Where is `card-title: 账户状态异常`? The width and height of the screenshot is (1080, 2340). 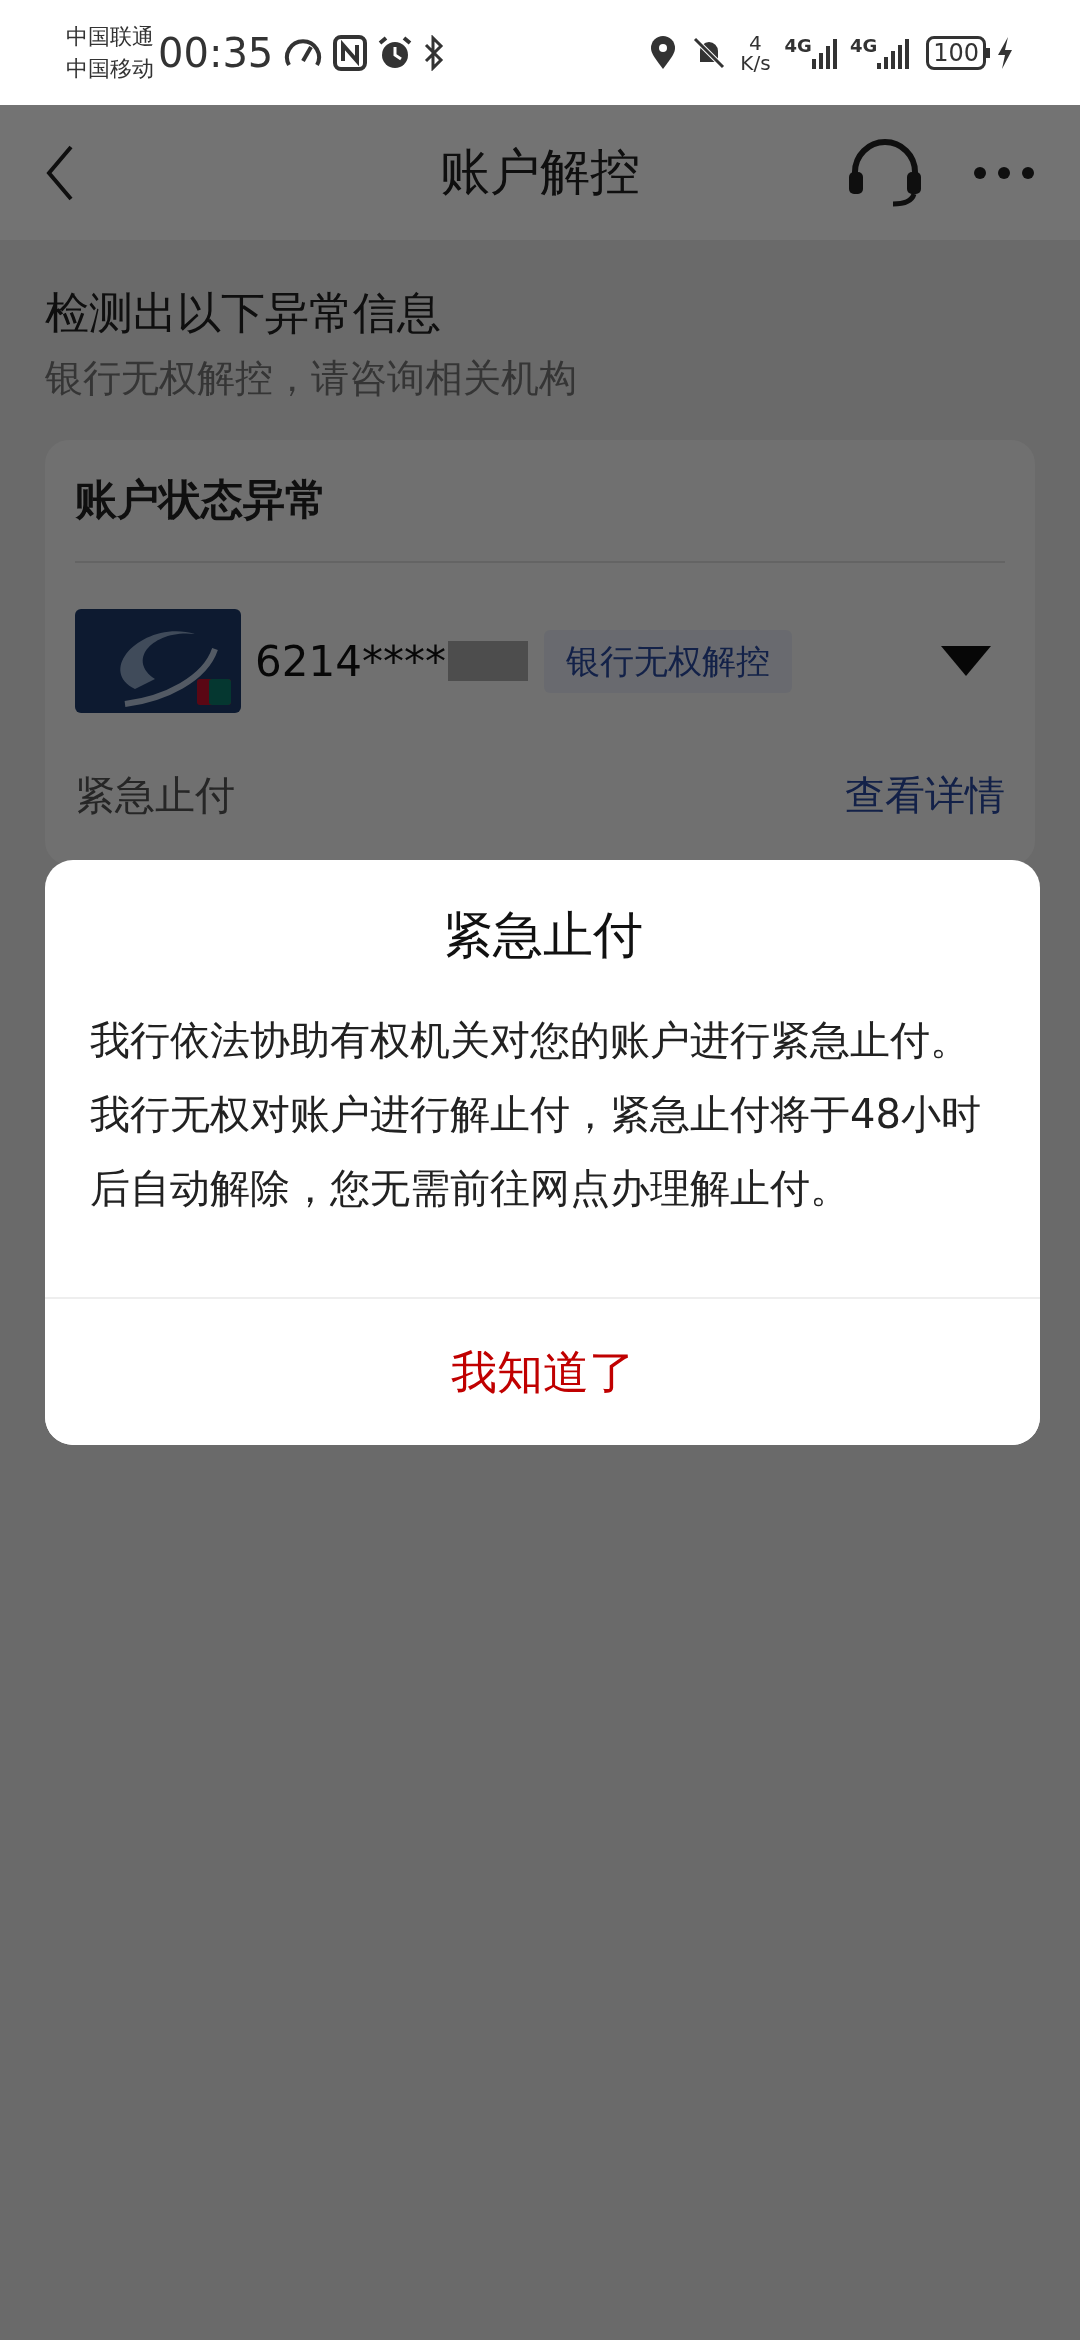
card-title: 账户状态异常 is located at coordinates (201, 500).